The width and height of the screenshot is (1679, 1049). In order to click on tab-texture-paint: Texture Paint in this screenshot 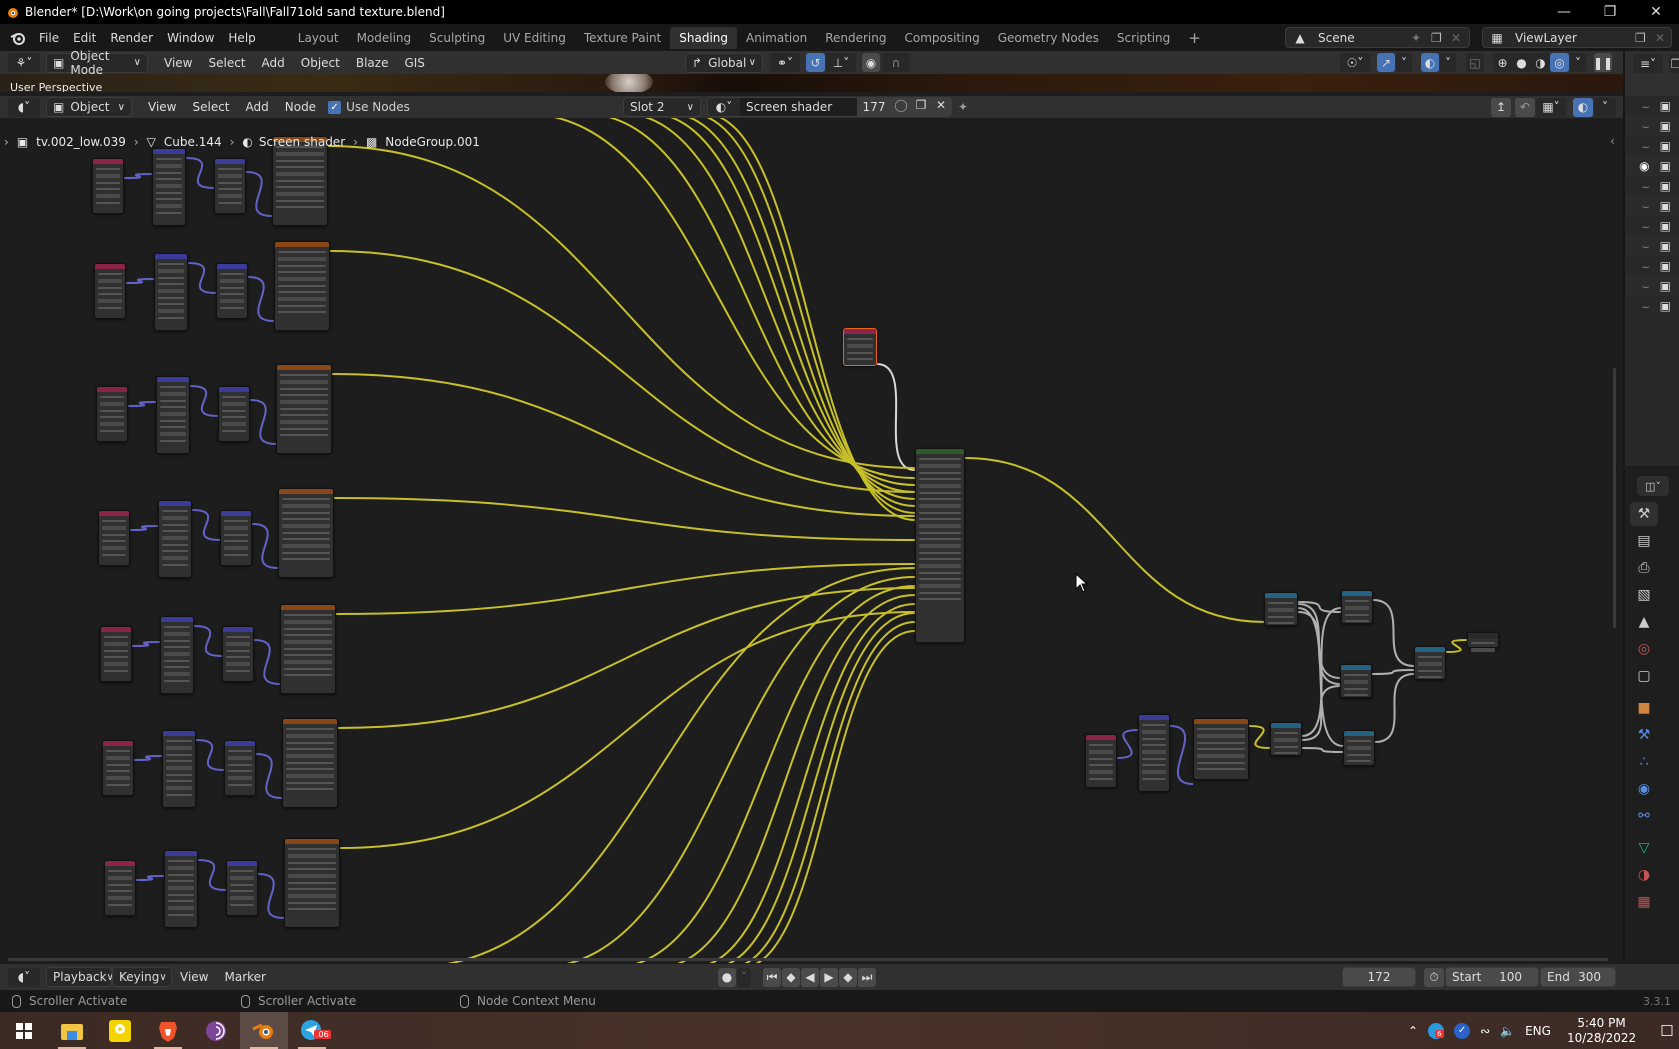, I will do `click(622, 38)`.